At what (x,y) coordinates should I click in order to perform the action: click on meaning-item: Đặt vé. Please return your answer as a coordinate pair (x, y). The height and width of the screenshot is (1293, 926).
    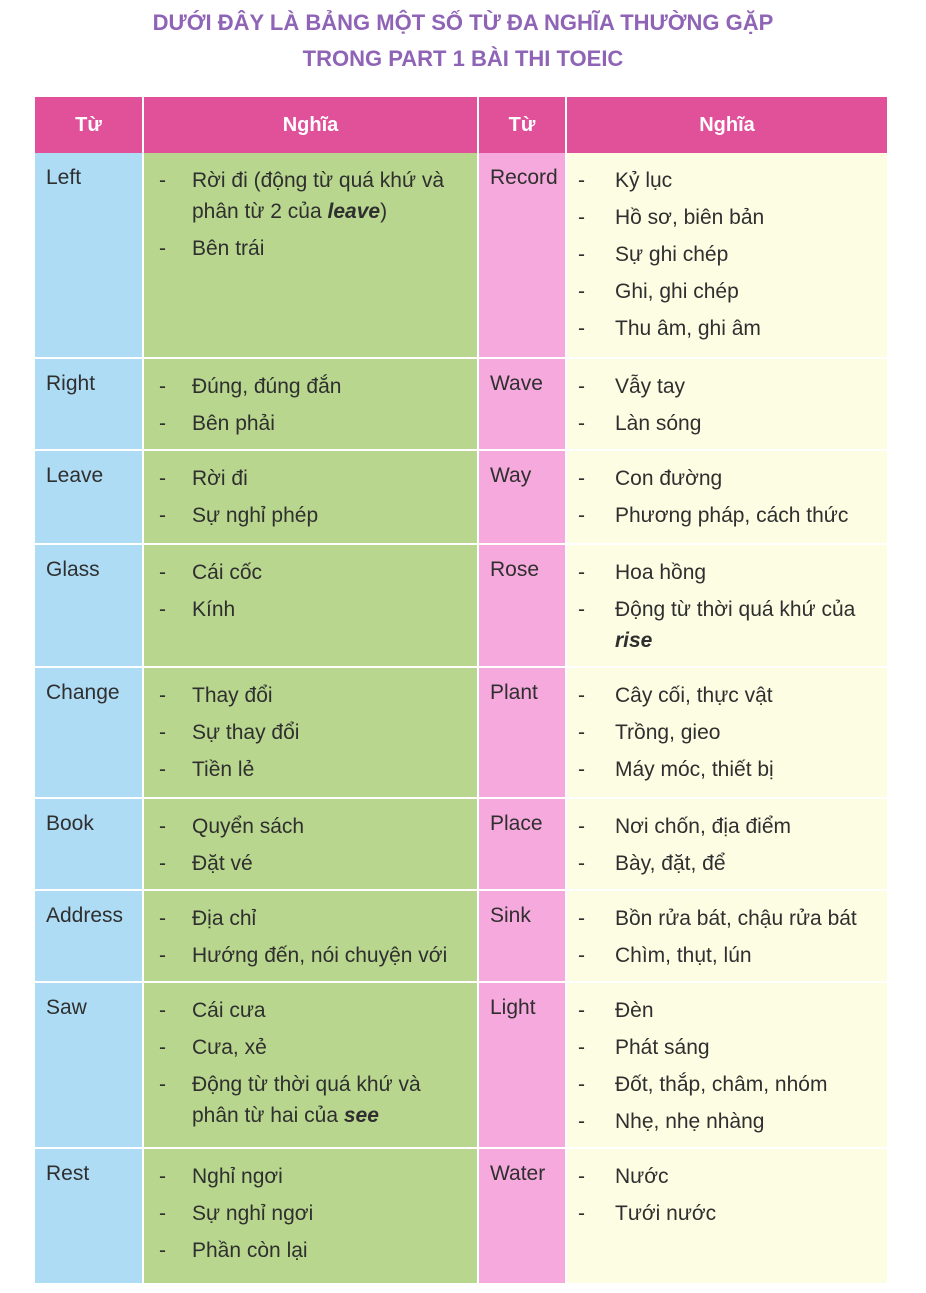
    Looking at the image, I should click on (306, 863).